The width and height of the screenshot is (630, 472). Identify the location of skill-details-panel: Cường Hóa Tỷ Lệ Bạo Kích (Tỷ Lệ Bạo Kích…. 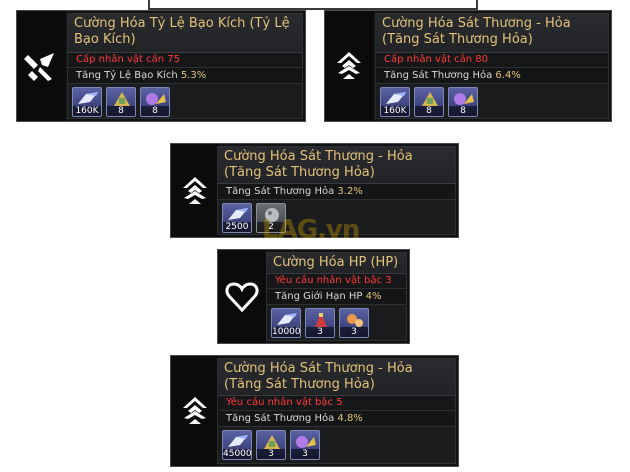
(185, 66).